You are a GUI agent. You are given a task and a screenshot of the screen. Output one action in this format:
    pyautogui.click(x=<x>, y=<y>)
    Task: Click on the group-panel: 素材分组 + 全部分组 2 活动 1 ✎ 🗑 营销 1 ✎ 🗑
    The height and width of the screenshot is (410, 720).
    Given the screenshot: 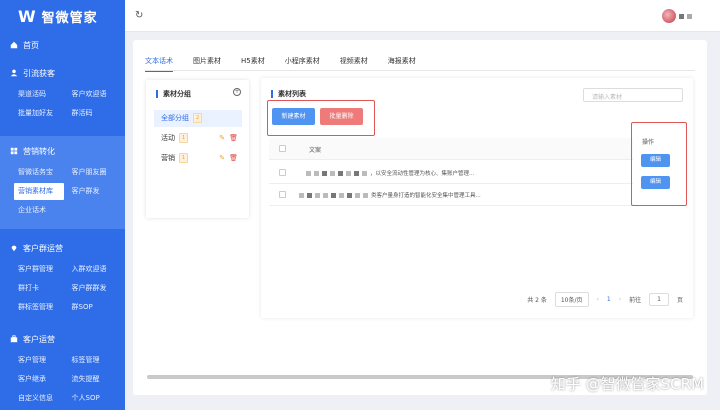 What is the action you would take?
    pyautogui.click(x=197, y=149)
    